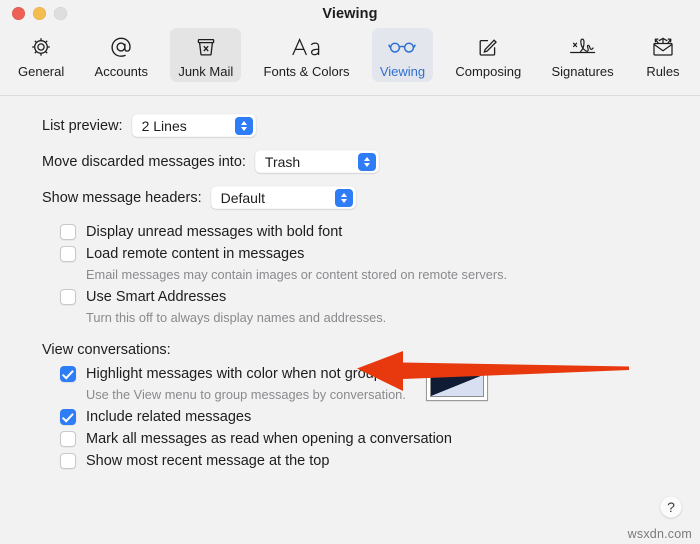 This screenshot has width=700, height=544. I want to click on minimize-button, so click(39, 13).